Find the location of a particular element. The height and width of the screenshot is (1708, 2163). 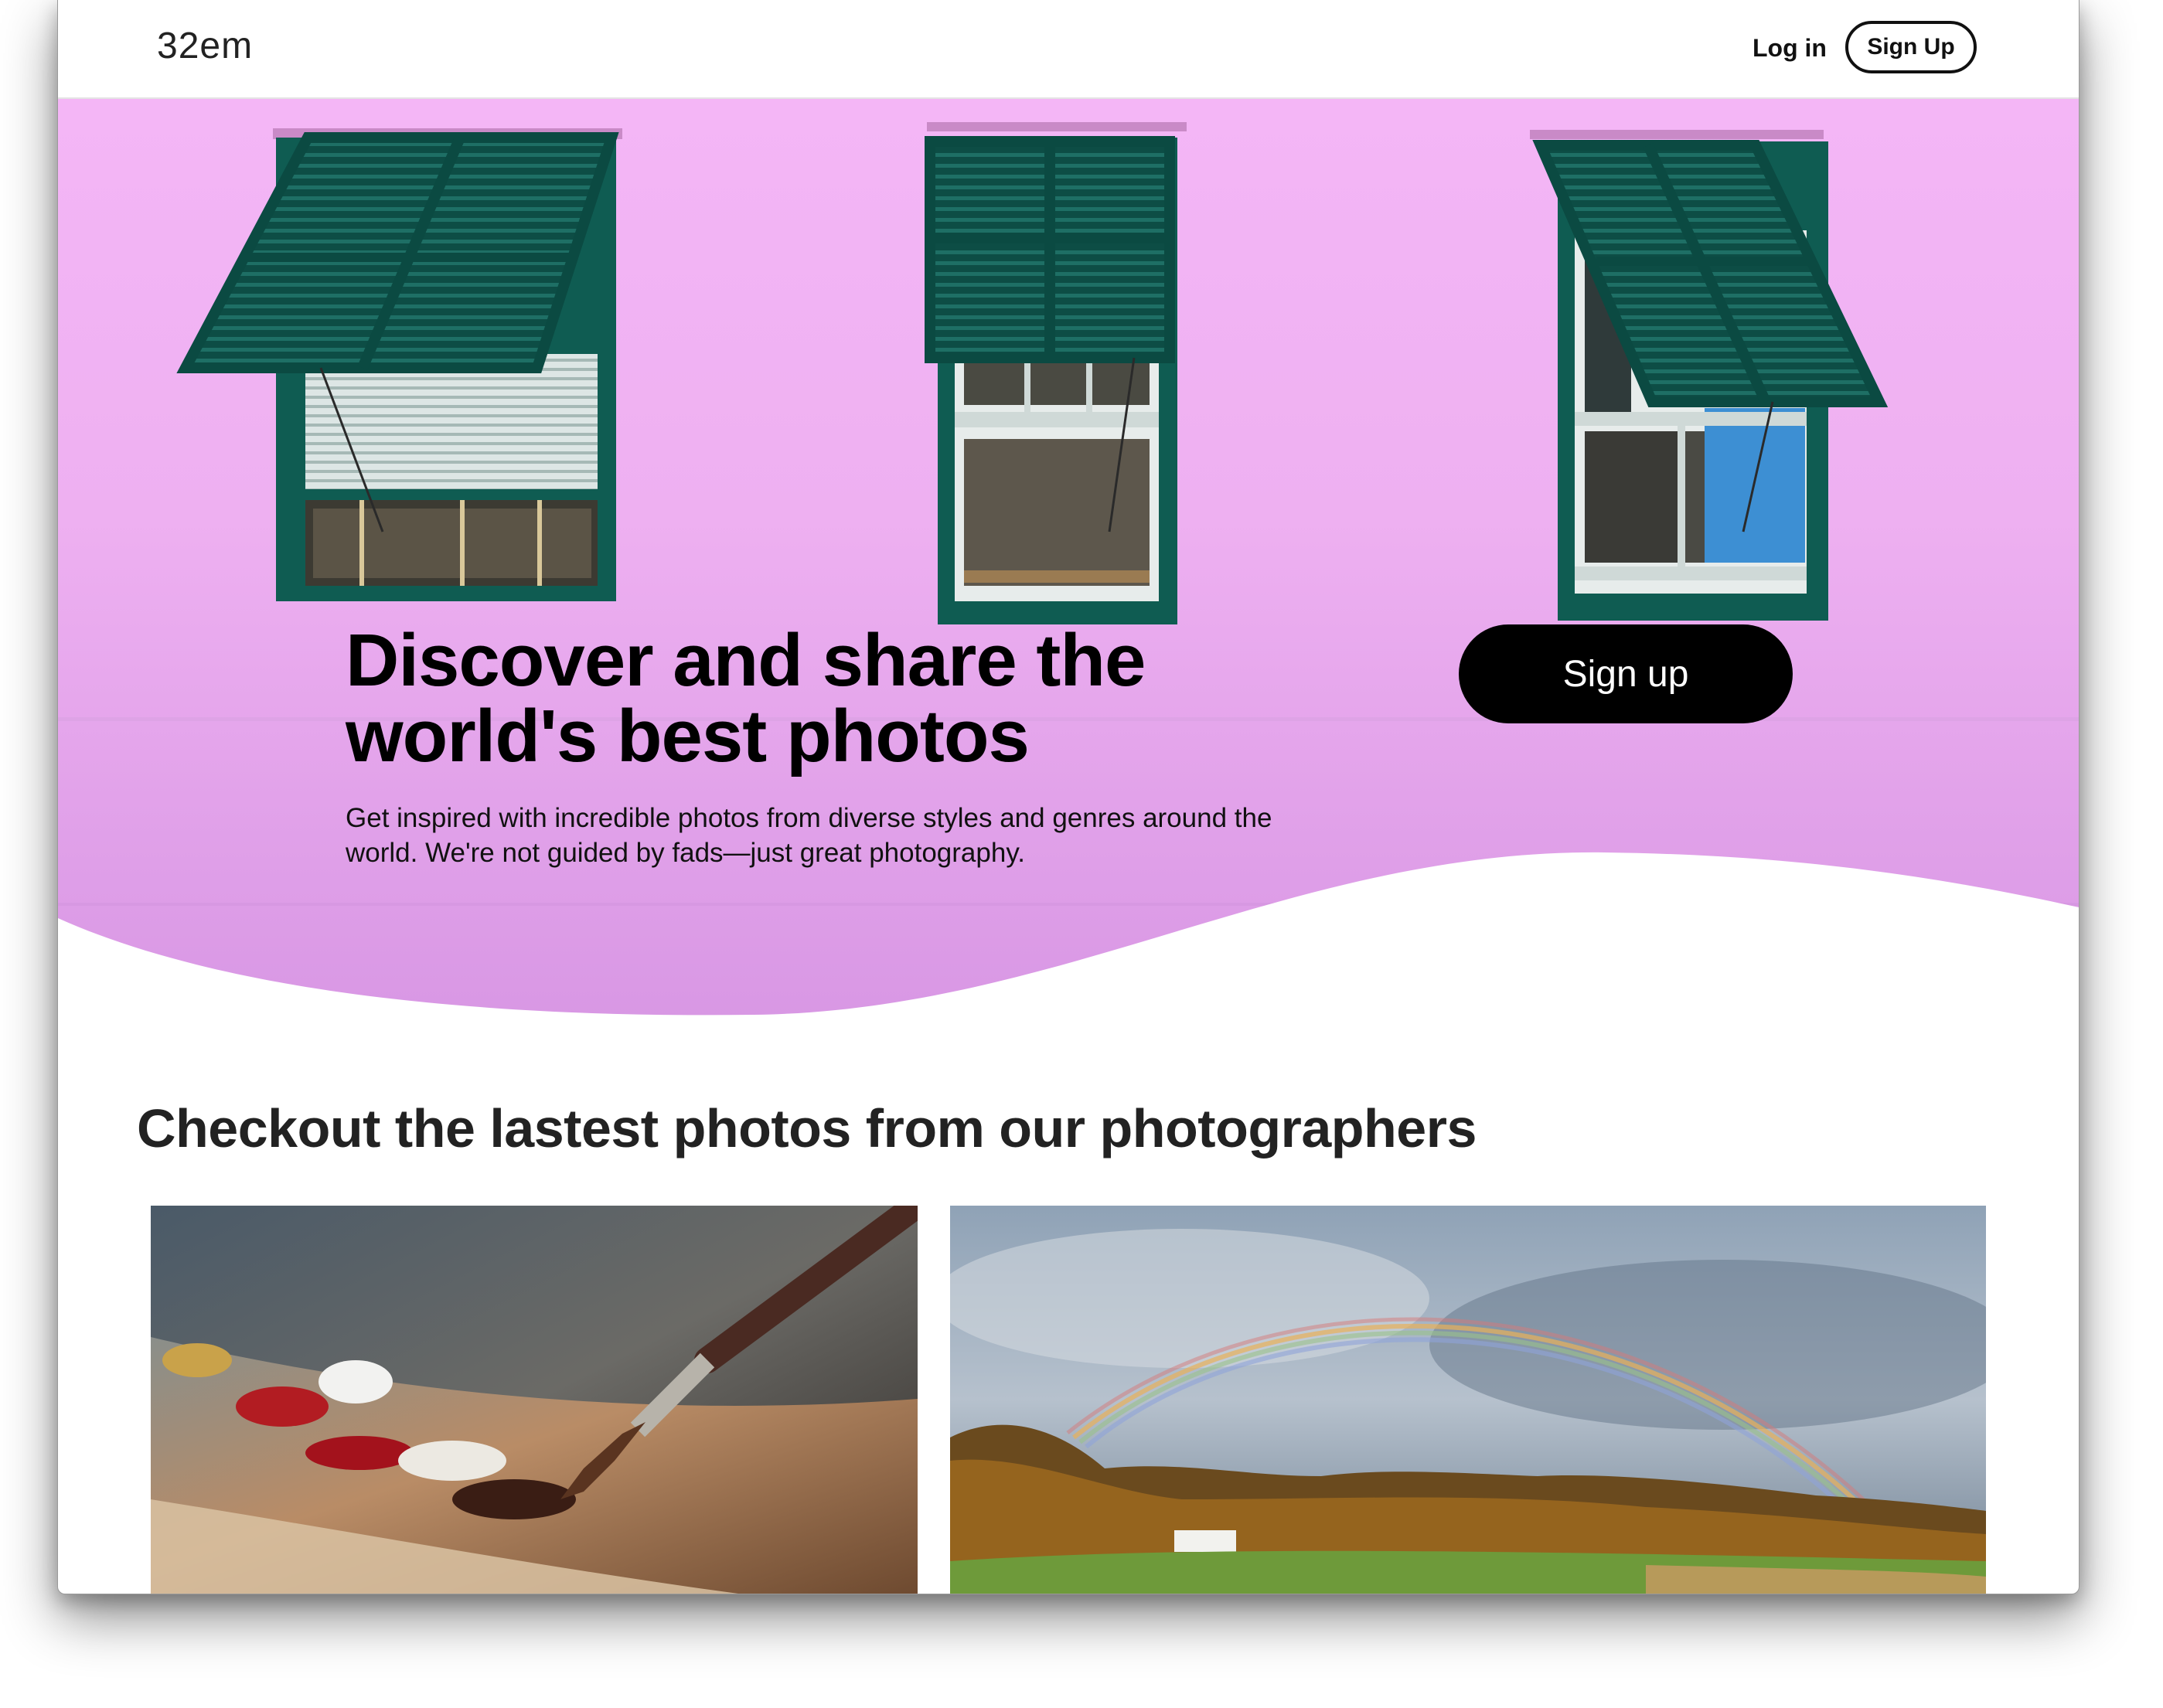

photo-card-paint-palette is located at coordinates (534, 1400).